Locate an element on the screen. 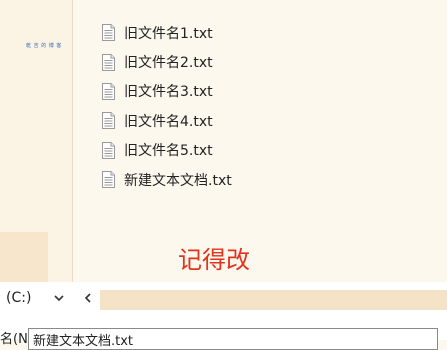 Image resolution: width=447 pixels, height=350 pixels. drive-label: (C:) is located at coordinates (18, 298).